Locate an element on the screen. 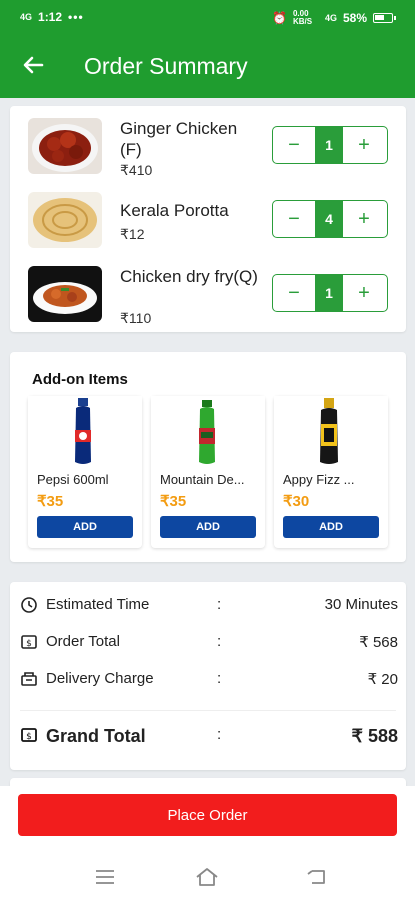  back-arrow-icon is located at coordinates (33, 65).